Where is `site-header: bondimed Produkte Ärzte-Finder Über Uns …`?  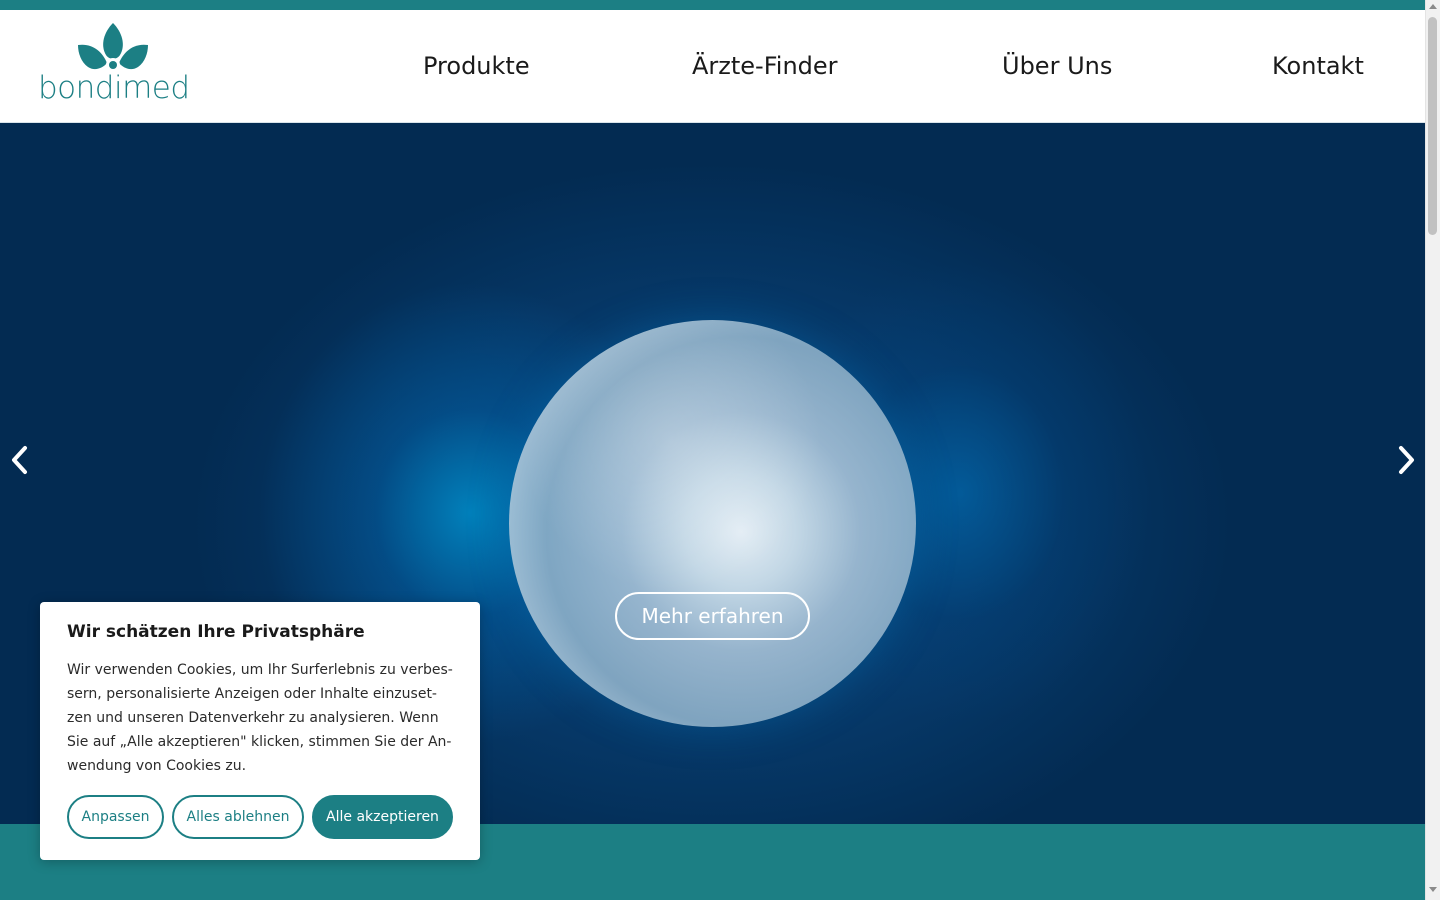
site-header: bondimed Produkte Ärzte-Finder Über Uns … is located at coordinates (712, 66).